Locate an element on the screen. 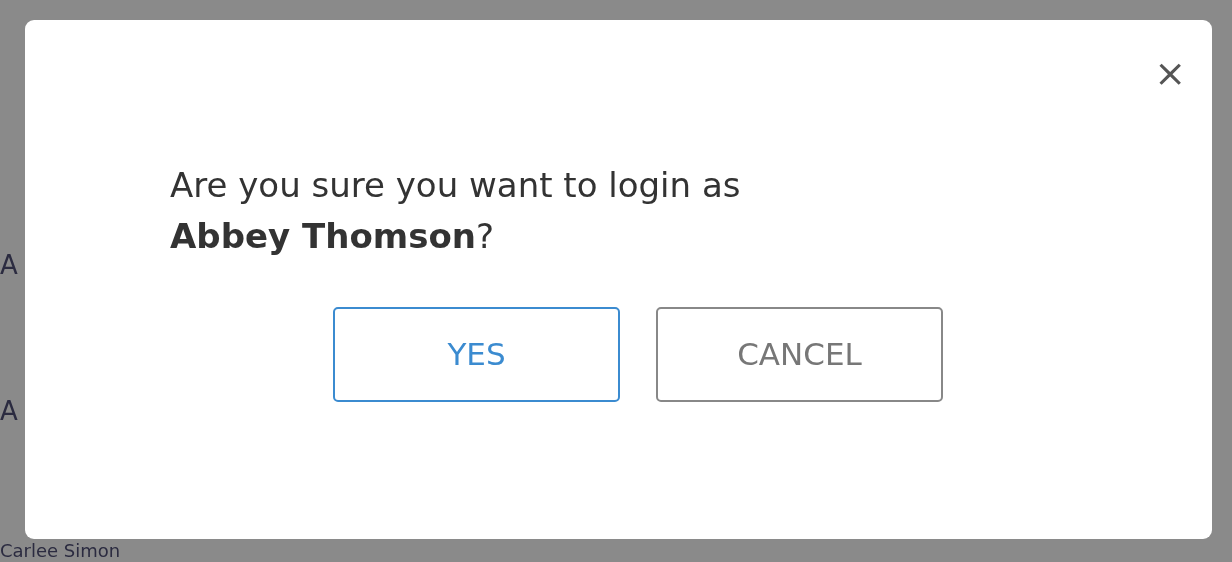 The image size is (1232, 562). yes-button: YES is located at coordinates (476, 354).